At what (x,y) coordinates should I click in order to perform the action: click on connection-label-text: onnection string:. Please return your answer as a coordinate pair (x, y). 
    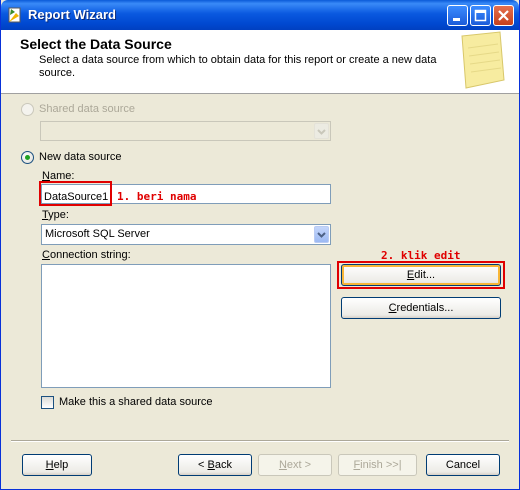
    Looking at the image, I should click on (90, 255).